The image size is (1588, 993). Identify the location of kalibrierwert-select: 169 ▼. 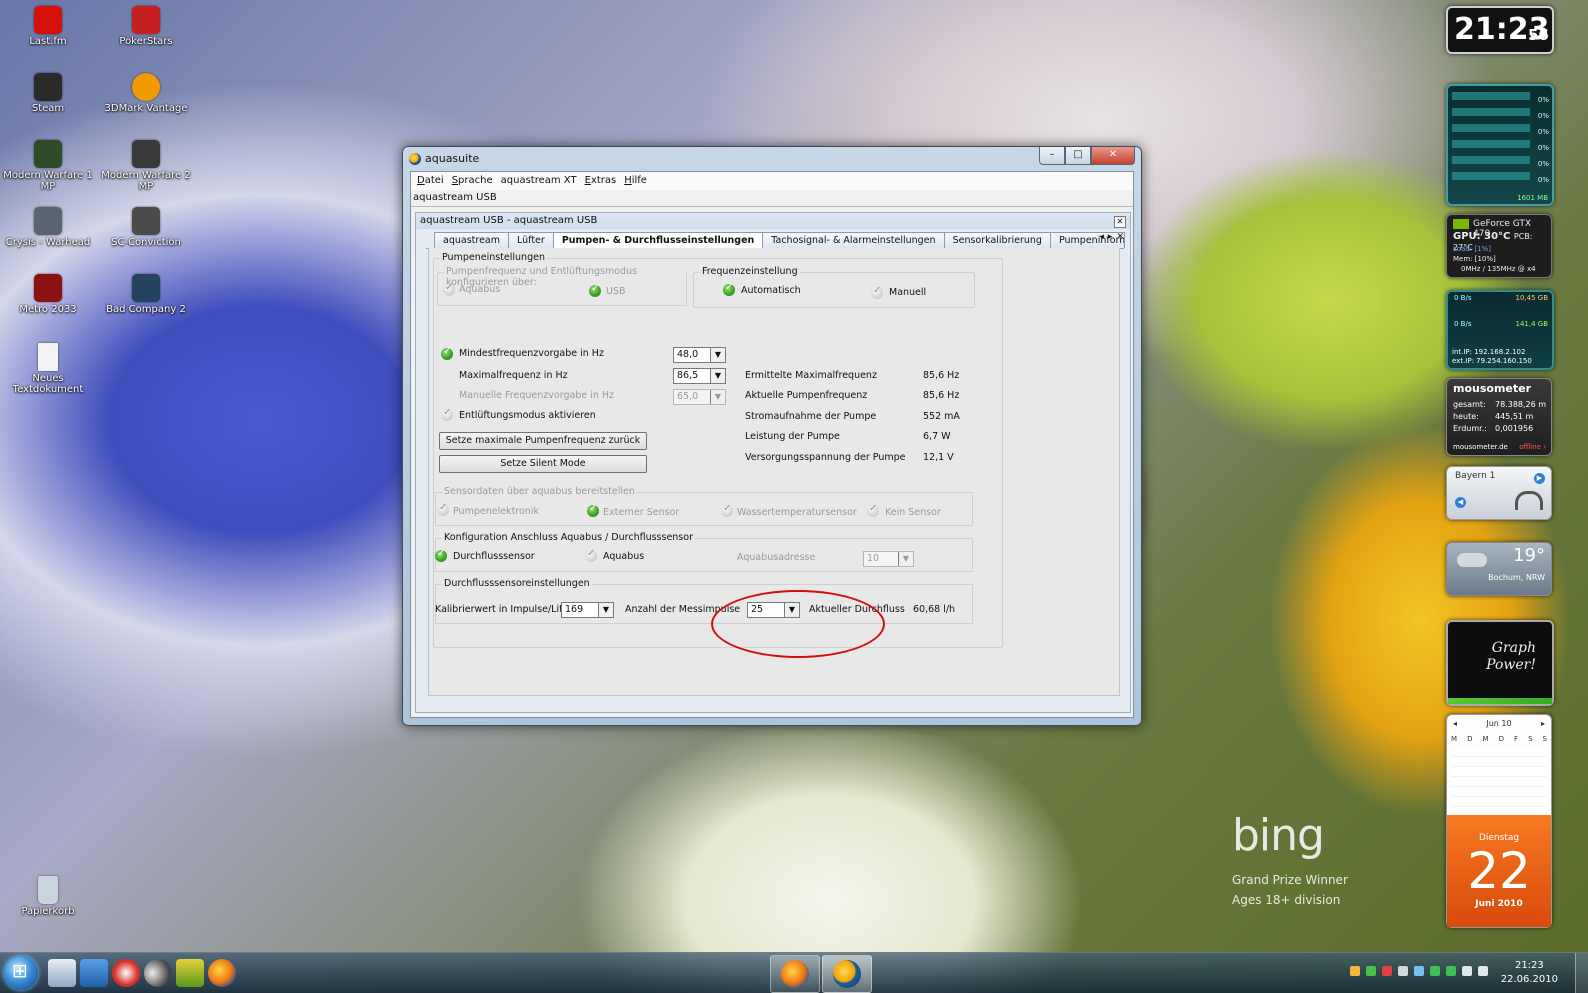
(587, 610).